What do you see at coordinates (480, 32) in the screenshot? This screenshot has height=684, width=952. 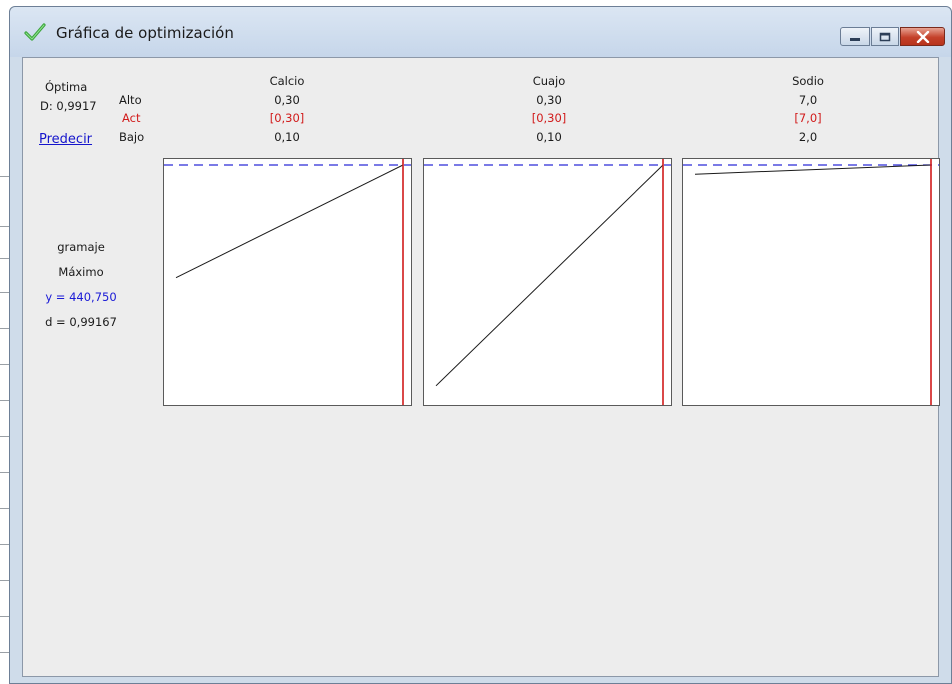 I see `title-bar: Gráfica de optimización` at bounding box center [480, 32].